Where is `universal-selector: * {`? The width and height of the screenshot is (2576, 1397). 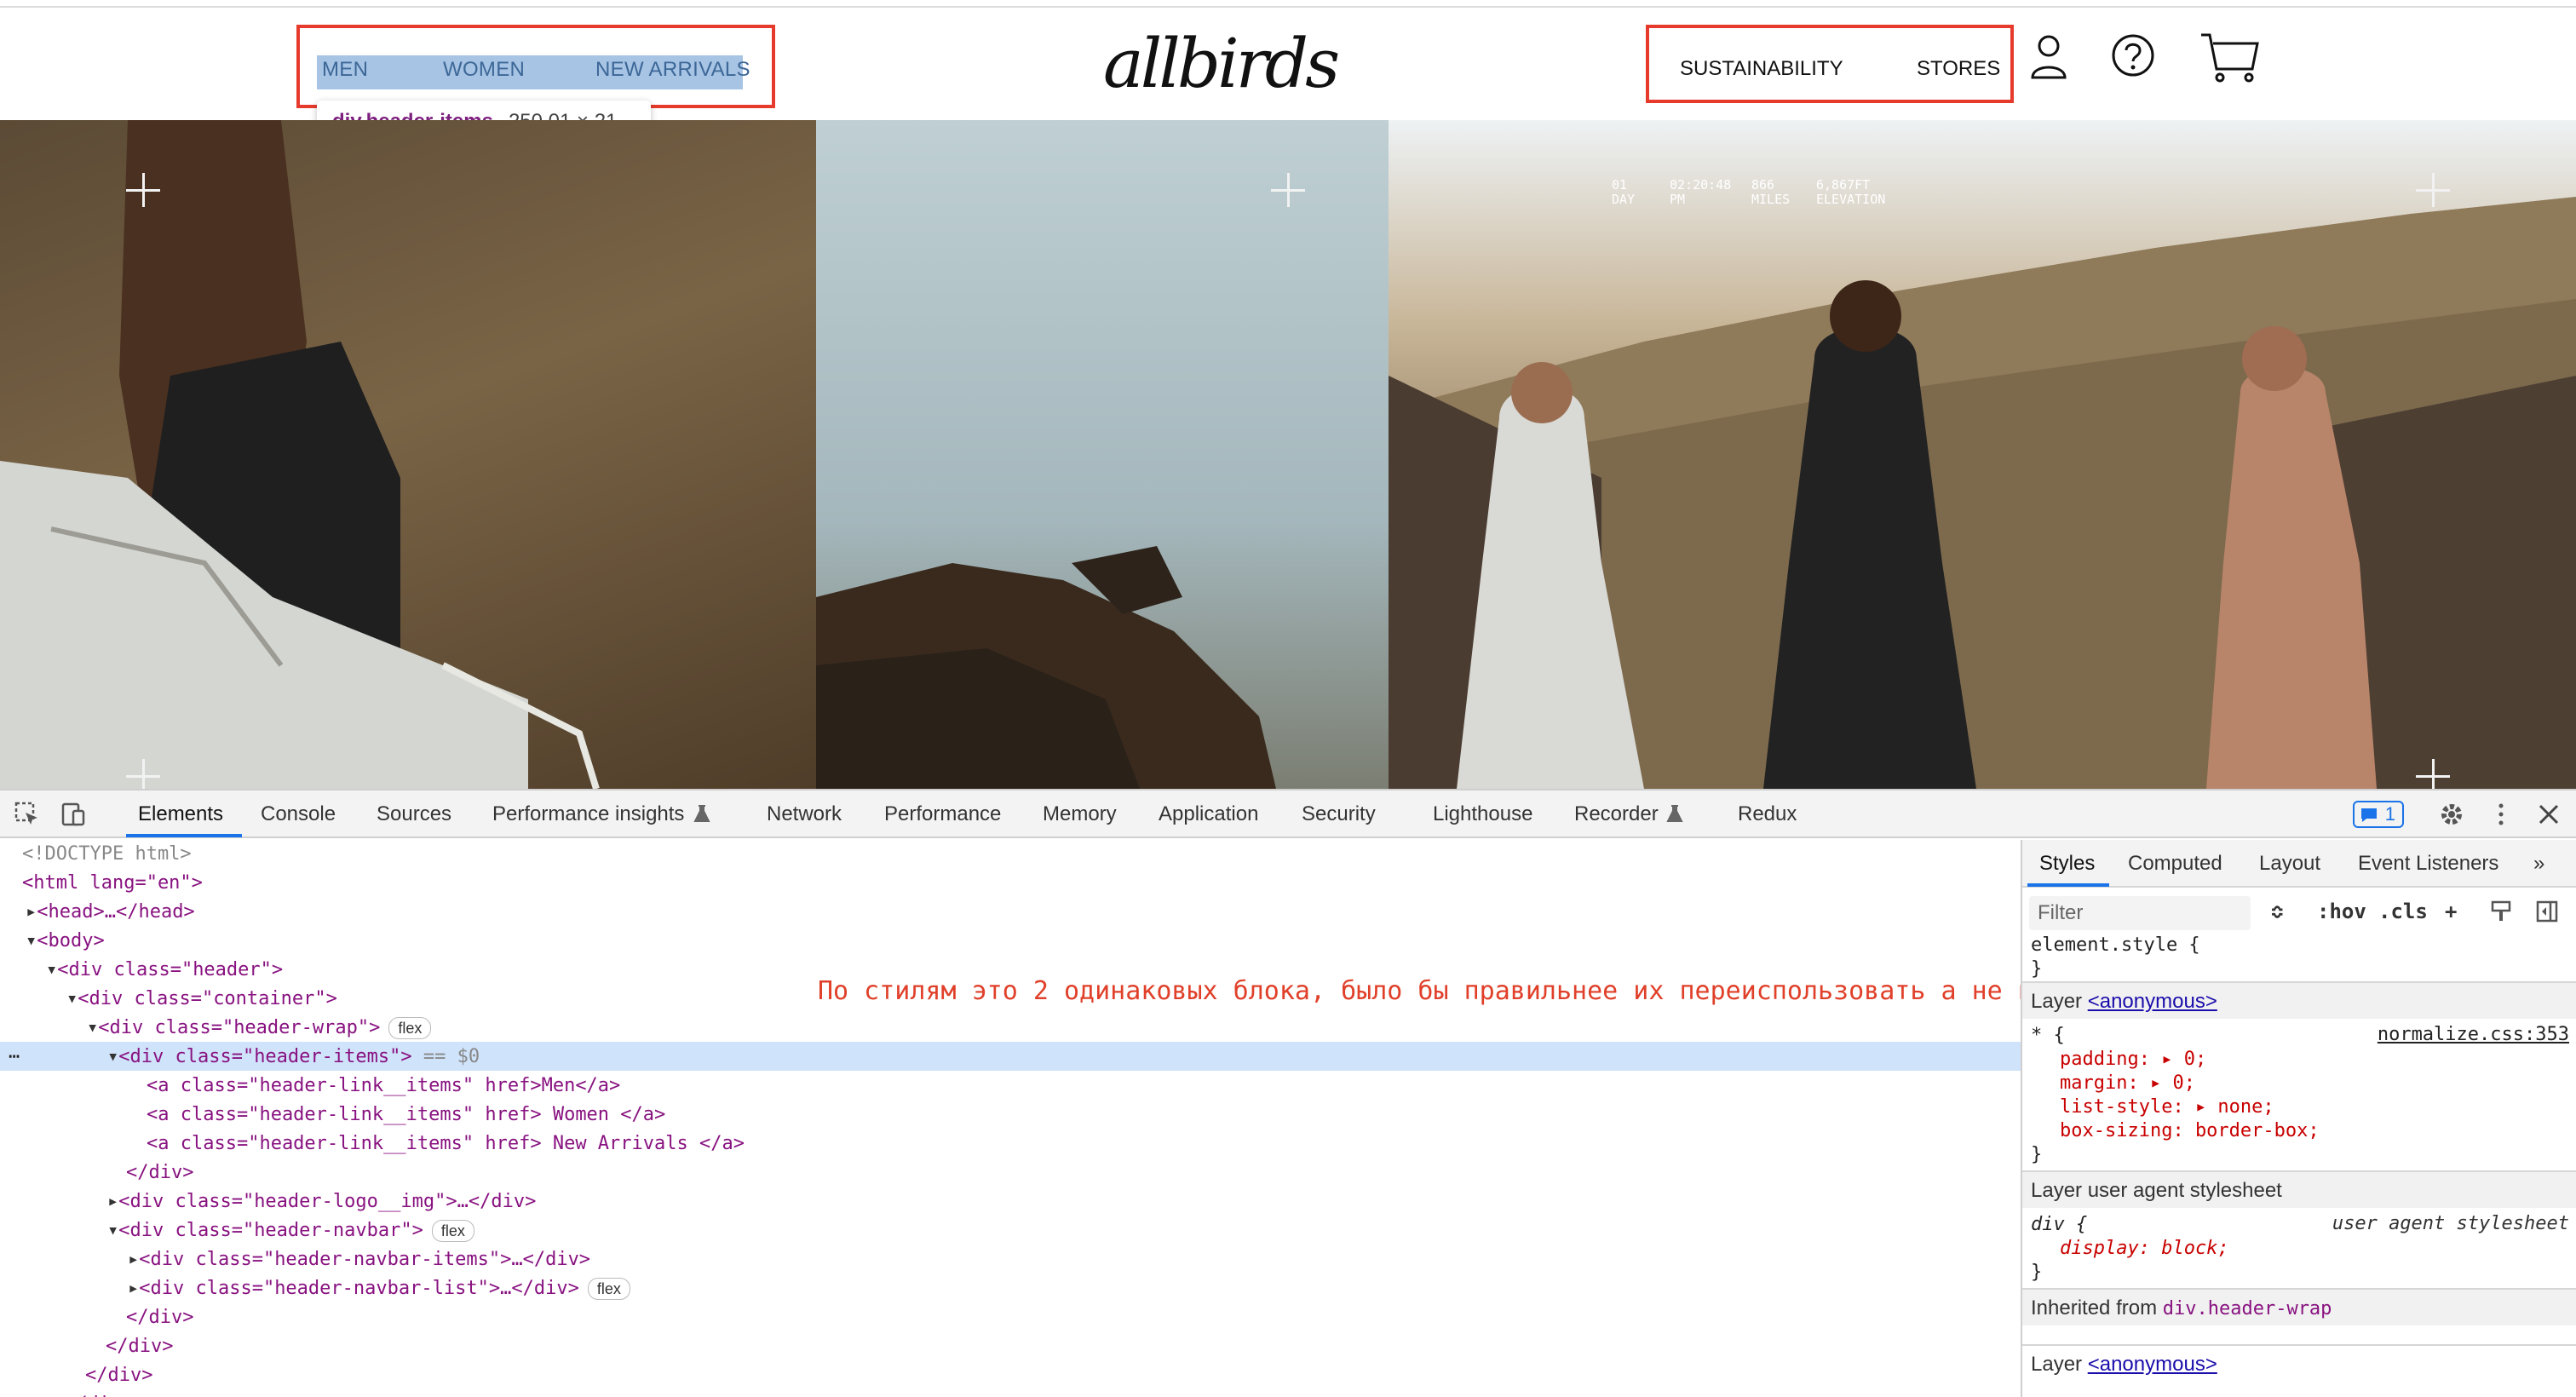
universal-selector: * { is located at coordinates (2048, 1035).